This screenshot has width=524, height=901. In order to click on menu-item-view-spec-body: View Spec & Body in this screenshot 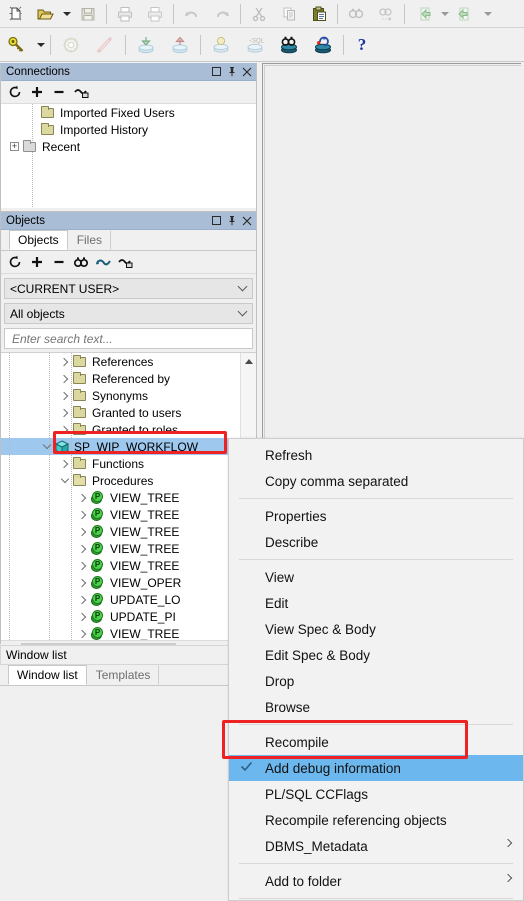, I will do `click(376, 629)`.